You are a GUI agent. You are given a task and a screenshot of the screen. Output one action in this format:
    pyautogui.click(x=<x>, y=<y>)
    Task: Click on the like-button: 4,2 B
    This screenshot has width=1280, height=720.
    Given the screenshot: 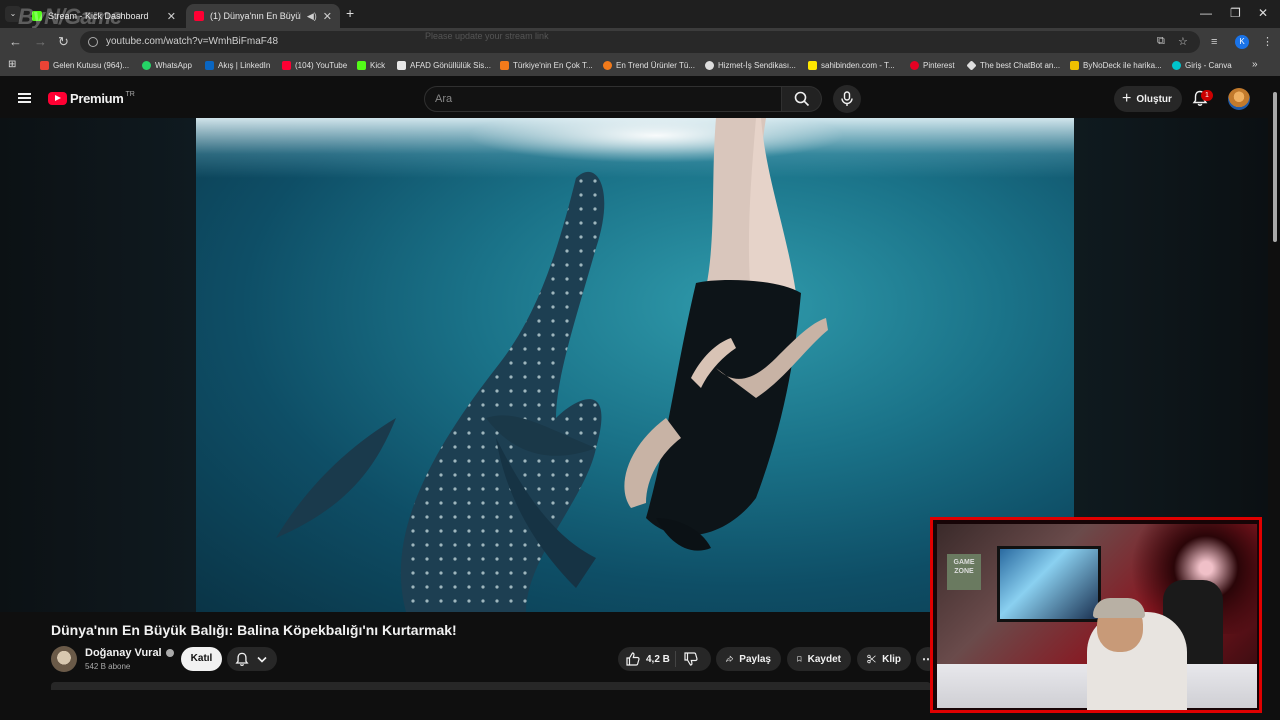 What is the action you would take?
    pyautogui.click(x=647, y=659)
    